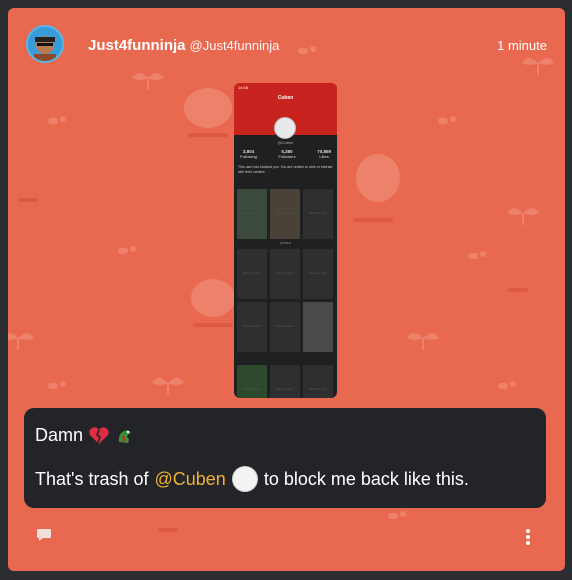  I want to click on user-avatar, so click(45, 44).